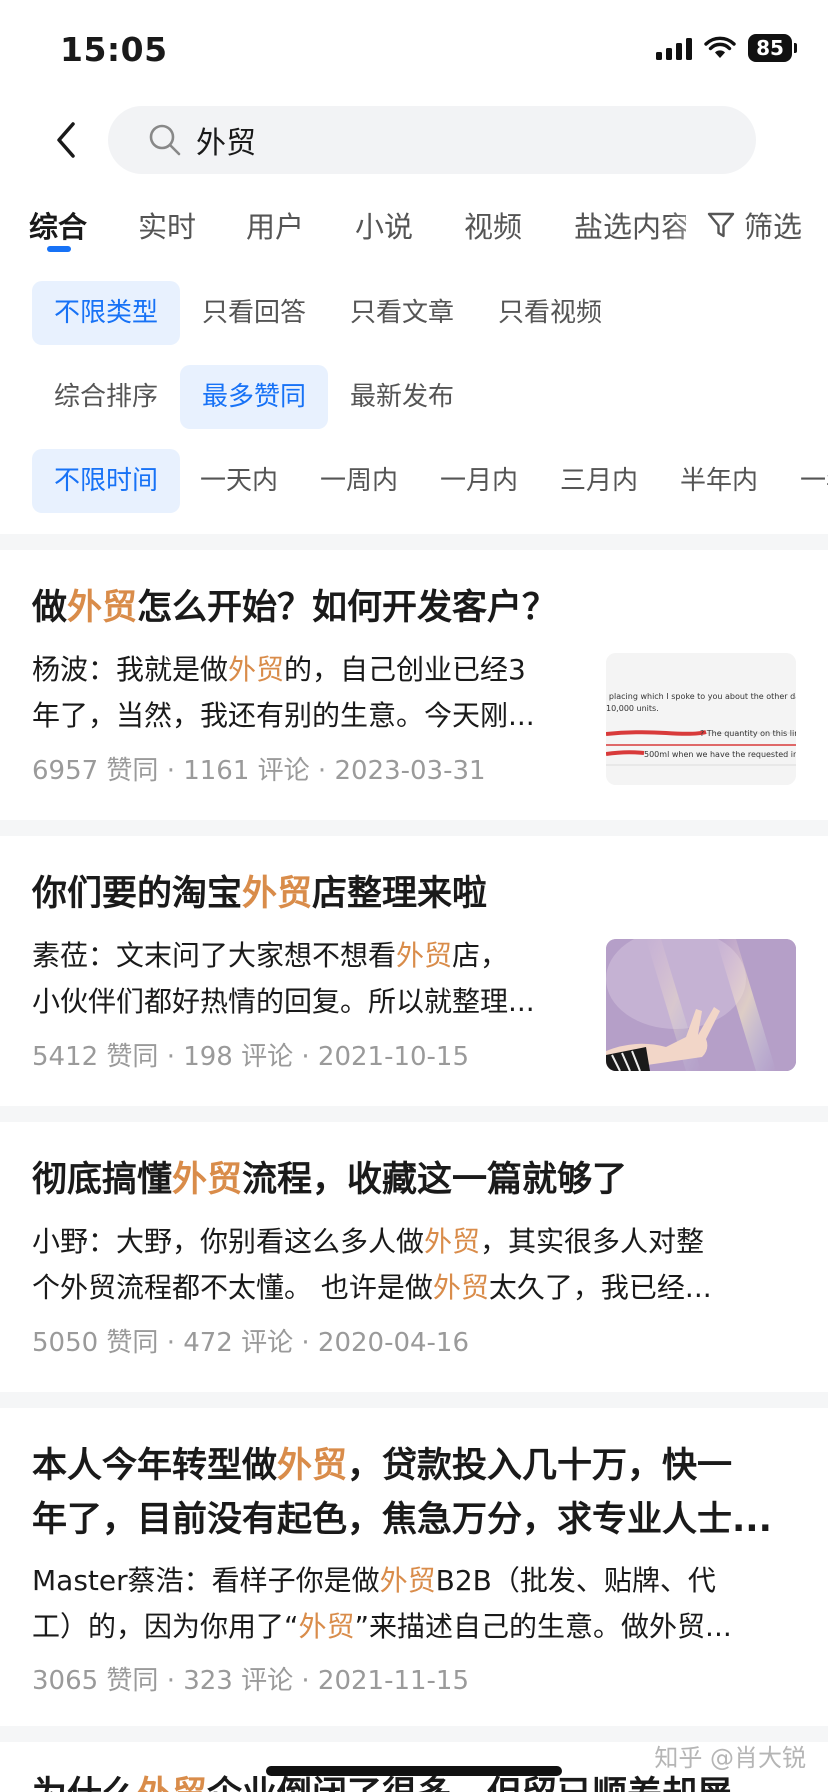 This screenshot has height=1792, width=828. What do you see at coordinates (114, 49) in the screenshot?
I see `status-time: 15:05` at bounding box center [114, 49].